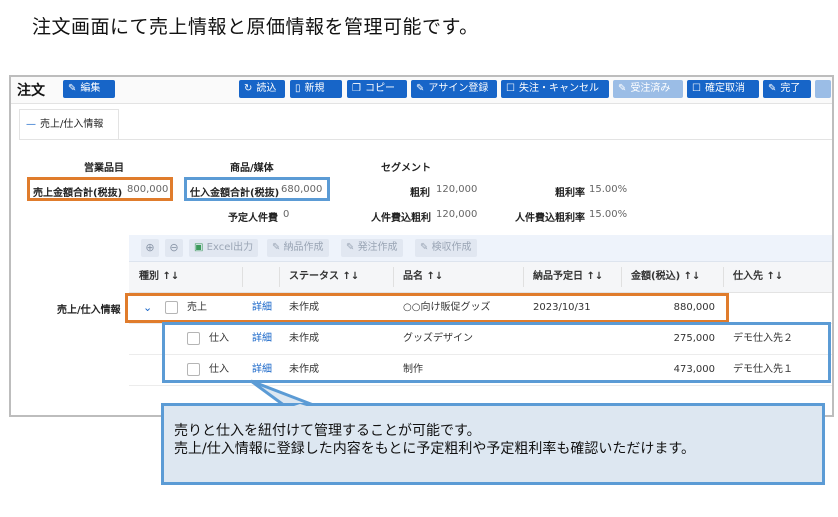 This screenshot has height=517, width=838. I want to click on callout-line-2: 売上/仕入情報に登録した内容をもとに予定粗利や予定粗利率も確認いただけます。, so click(435, 449).